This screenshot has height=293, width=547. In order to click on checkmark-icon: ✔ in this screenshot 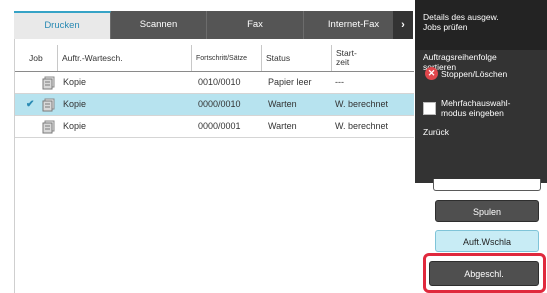, I will do `click(30, 104)`.